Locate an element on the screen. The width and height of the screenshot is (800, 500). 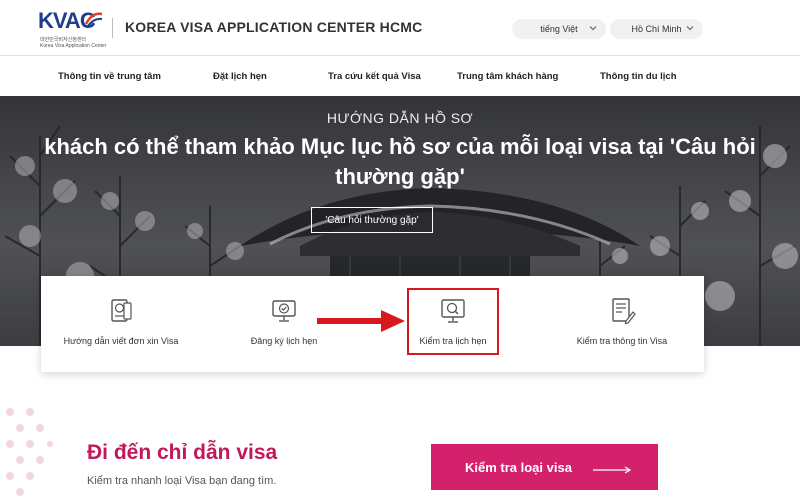
logo-subtitle-korean: 대한민국비자신청센터 is located at coordinates (63, 40).